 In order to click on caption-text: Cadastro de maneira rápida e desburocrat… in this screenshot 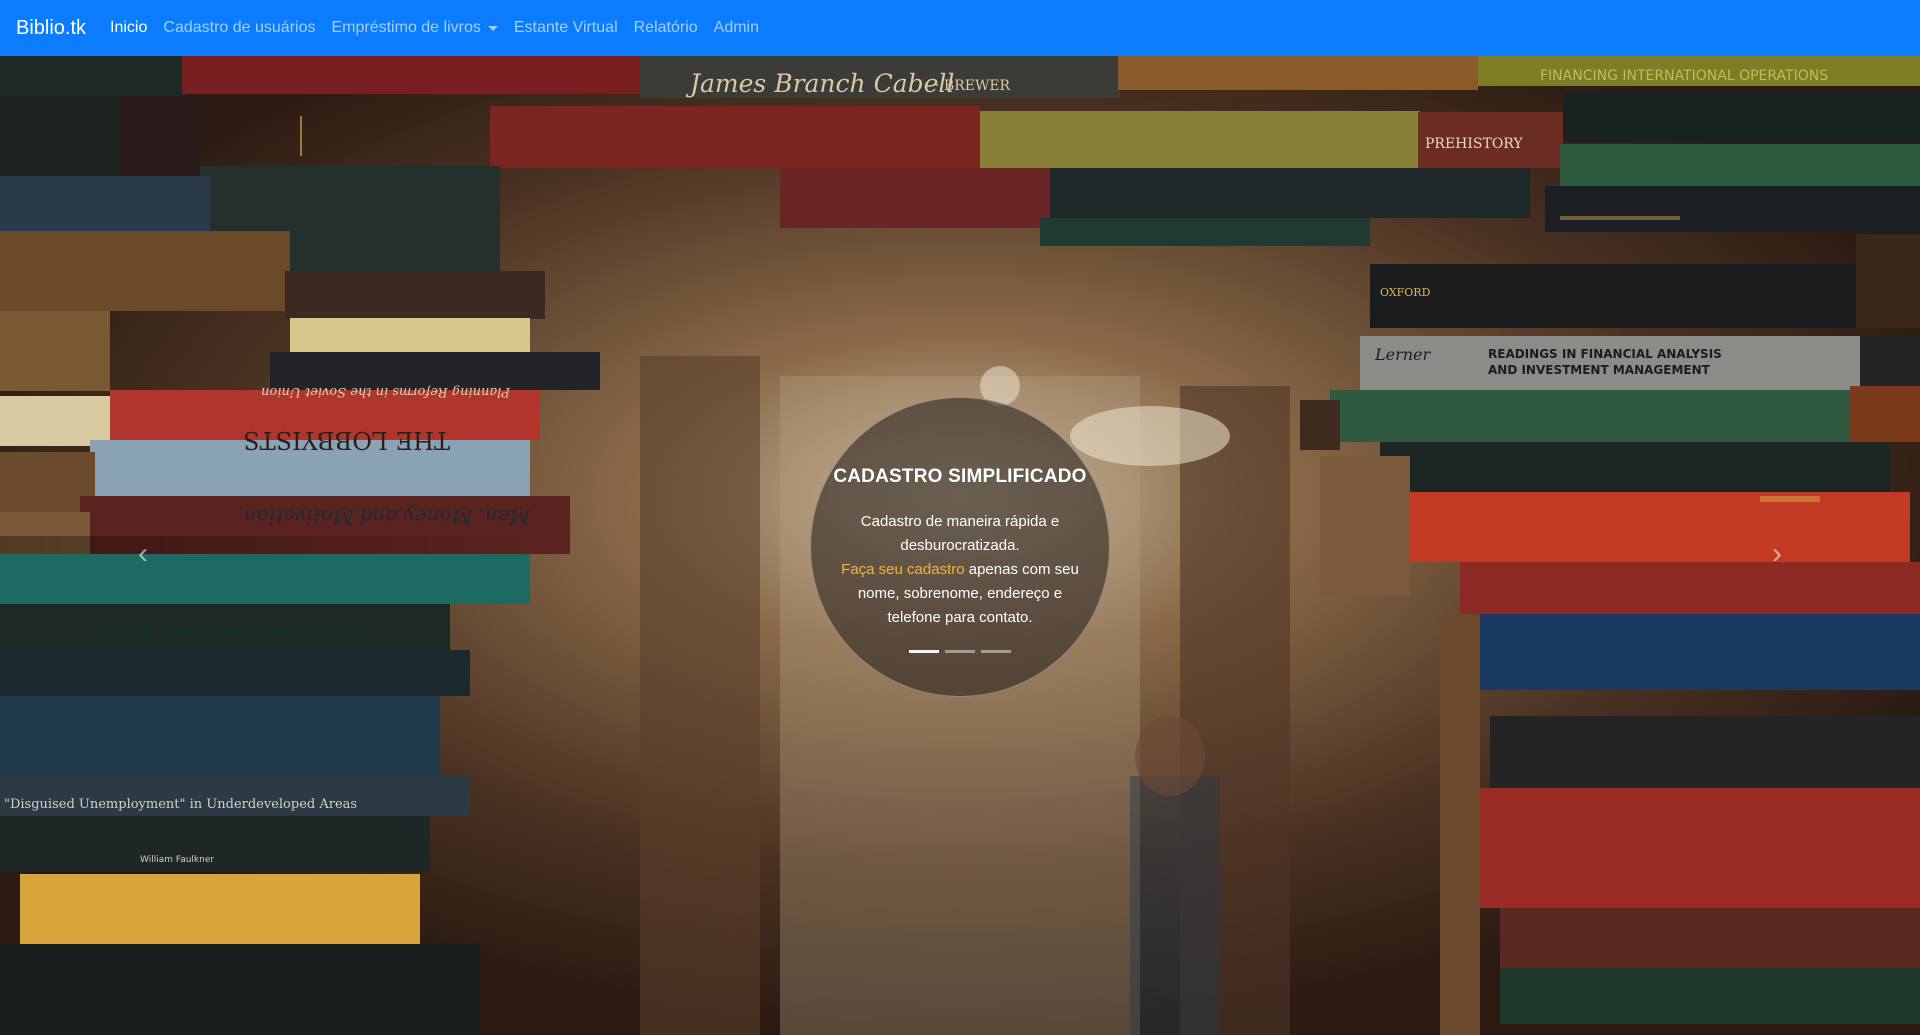, I will do `click(960, 570)`.